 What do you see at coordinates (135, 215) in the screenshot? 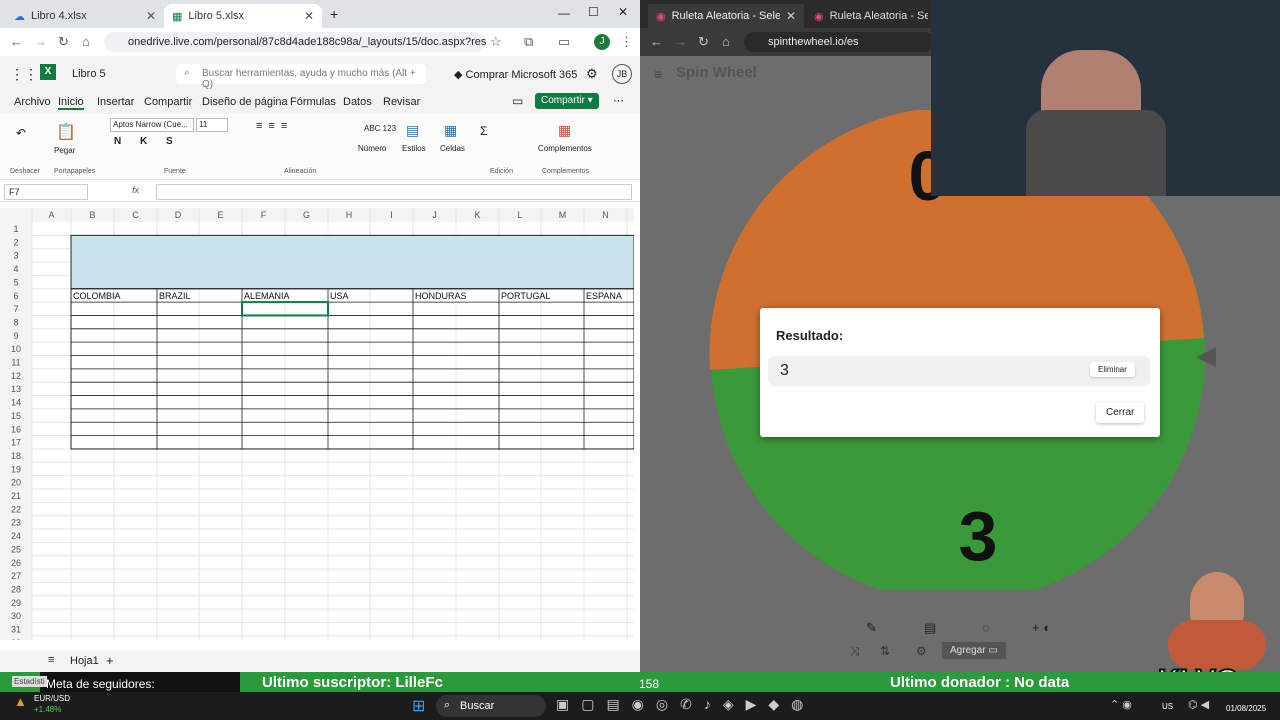
I see `column-header-C: C` at bounding box center [135, 215].